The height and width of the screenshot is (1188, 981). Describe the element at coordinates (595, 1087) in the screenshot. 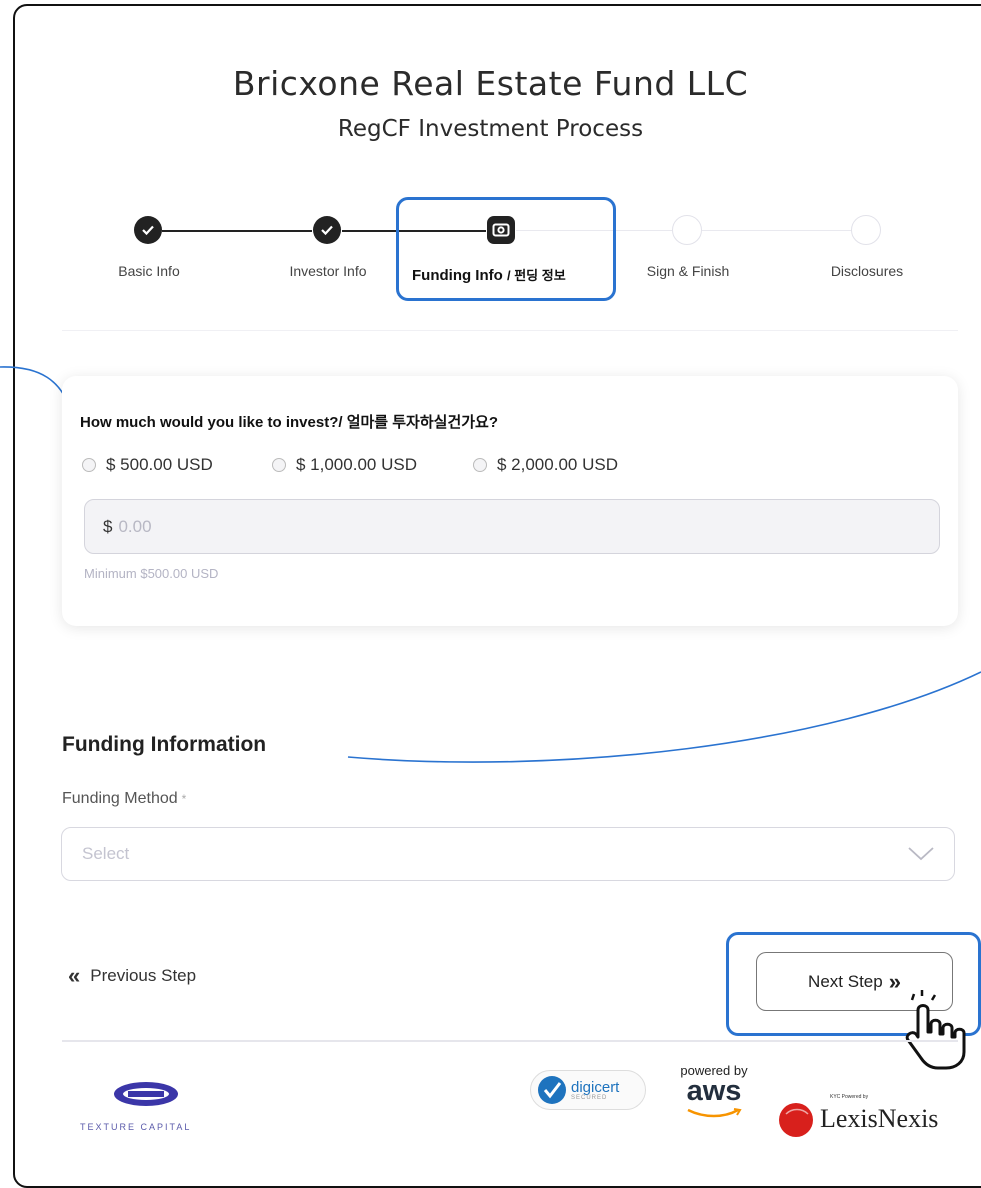

I see `digicert-label: digicert` at that location.